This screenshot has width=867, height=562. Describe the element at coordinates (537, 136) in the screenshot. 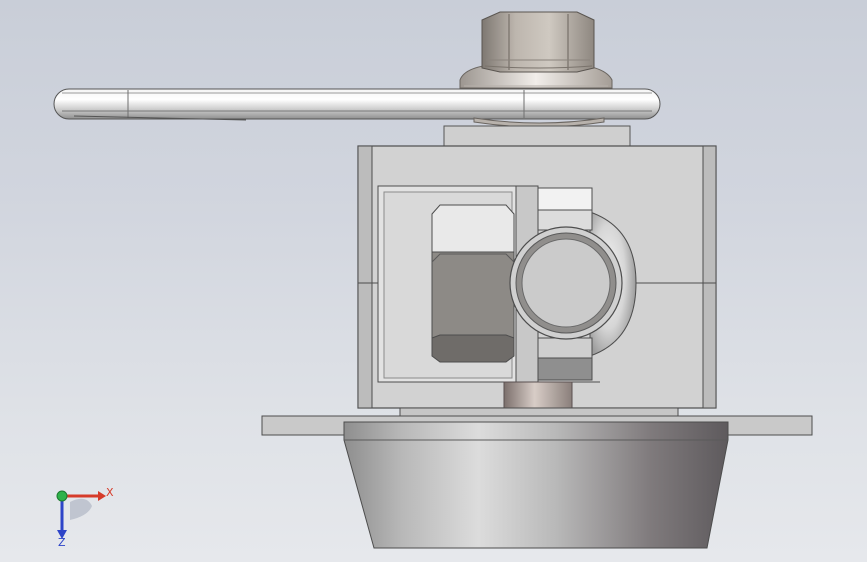

I see `collar-block` at that location.